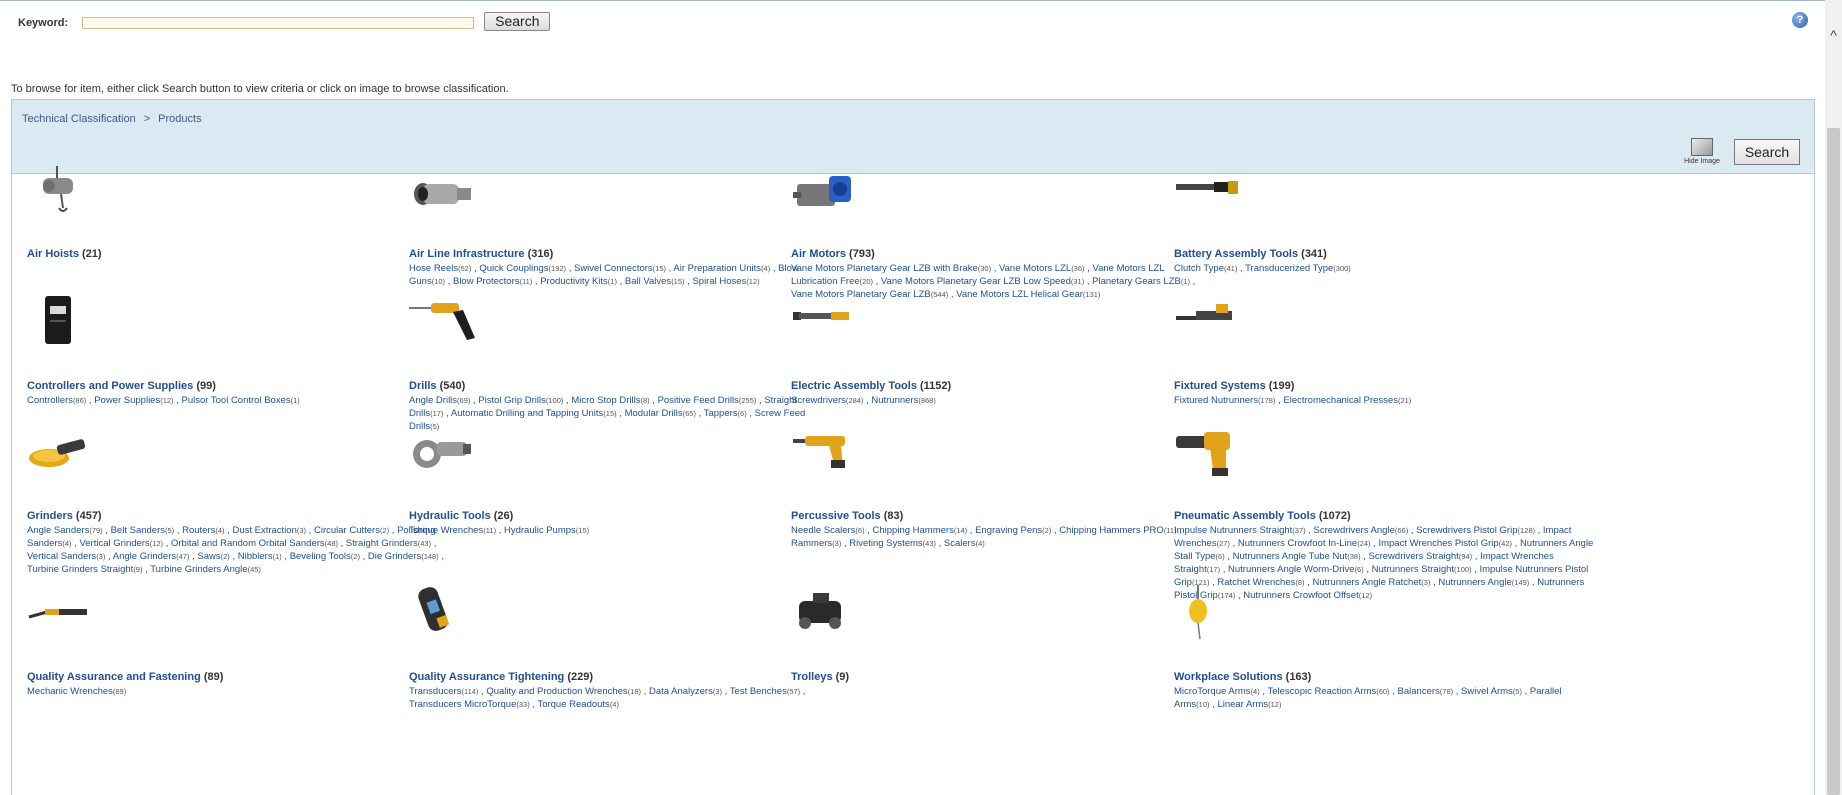 The width and height of the screenshot is (1842, 795). What do you see at coordinates (469, 704) in the screenshot?
I see `subcategory-link: Transducers MicroTorque(33)` at bounding box center [469, 704].